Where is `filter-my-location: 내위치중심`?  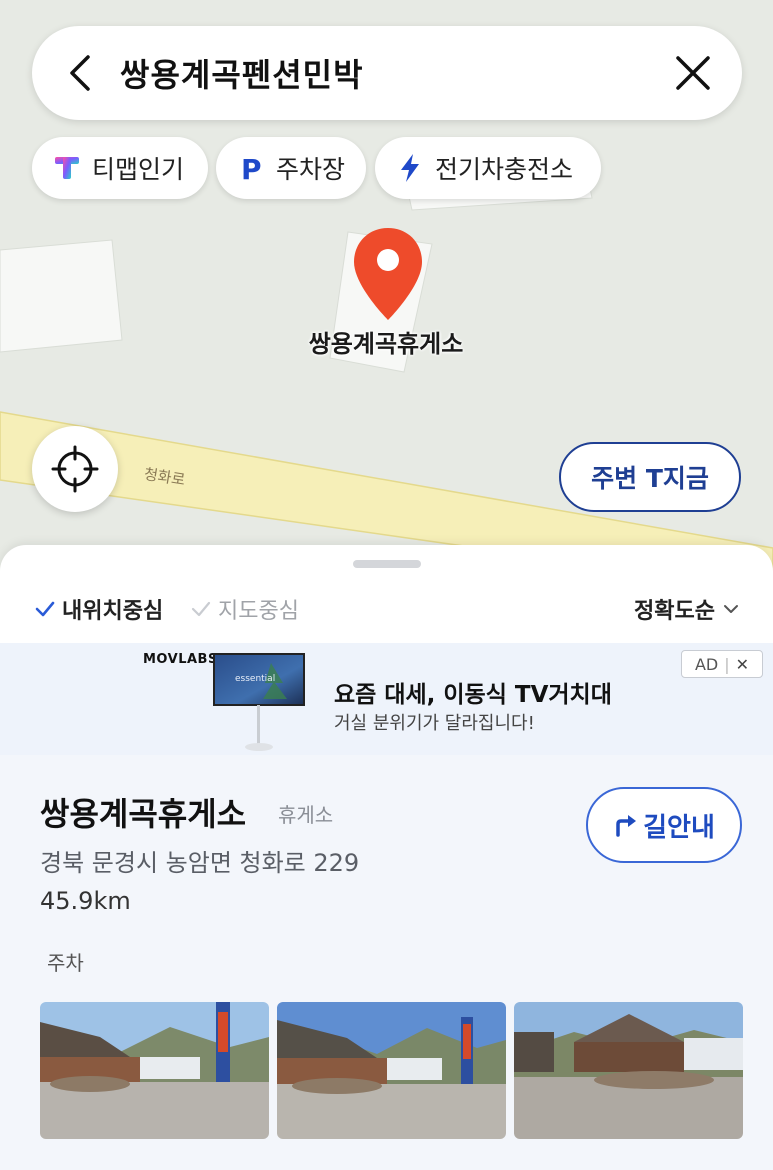
filter-my-location: 내위치중심 is located at coordinates (98, 609).